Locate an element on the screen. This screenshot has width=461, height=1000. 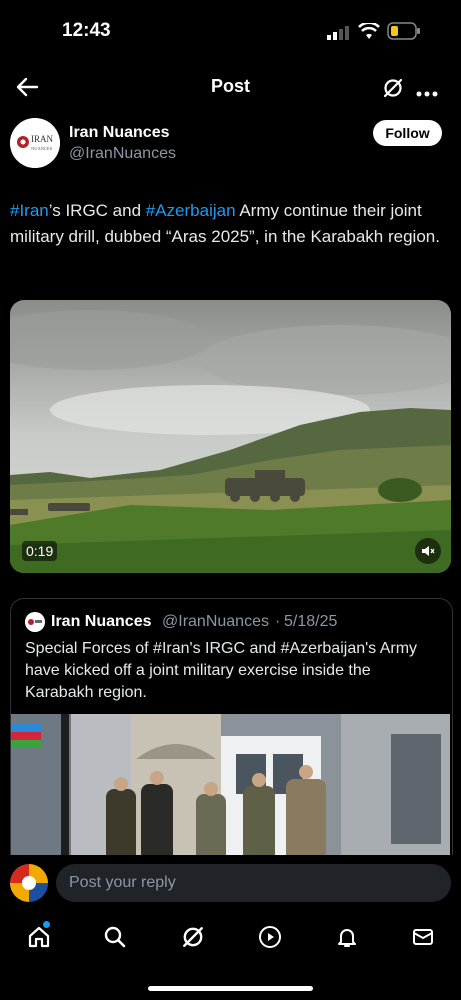
signal-icon is located at coordinates (338, 35).